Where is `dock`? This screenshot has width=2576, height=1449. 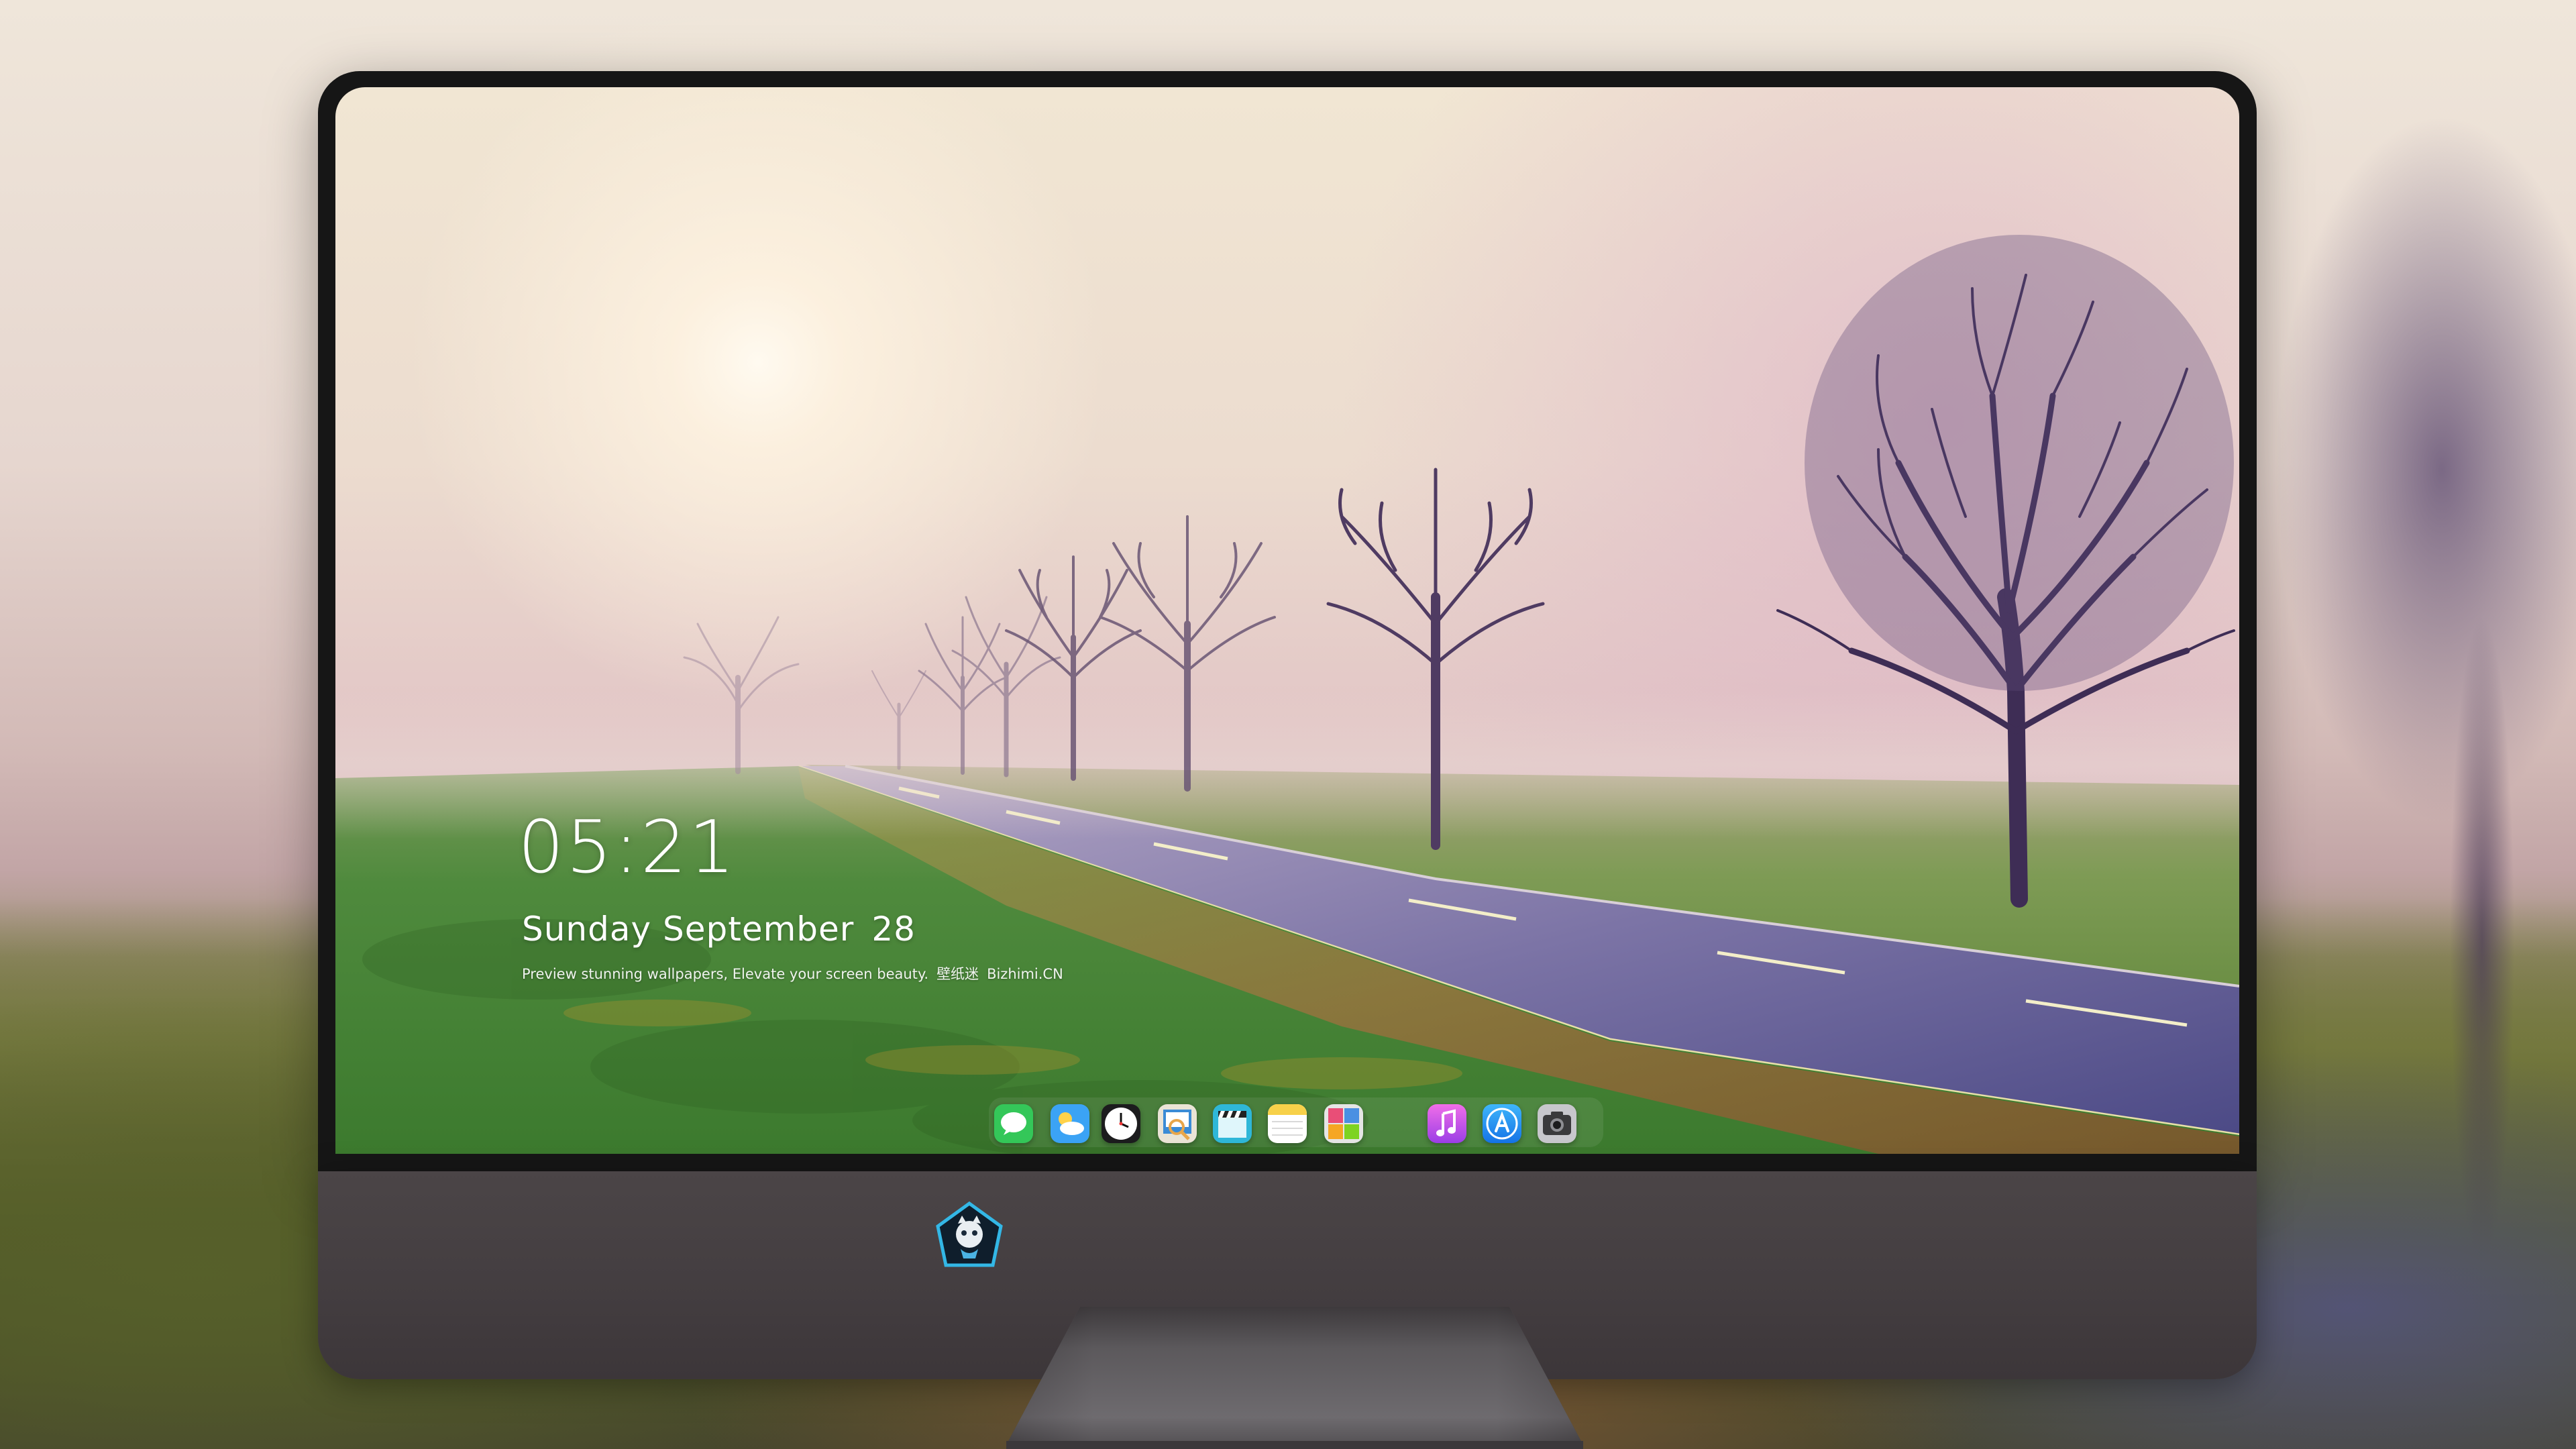 dock is located at coordinates (1296, 1122).